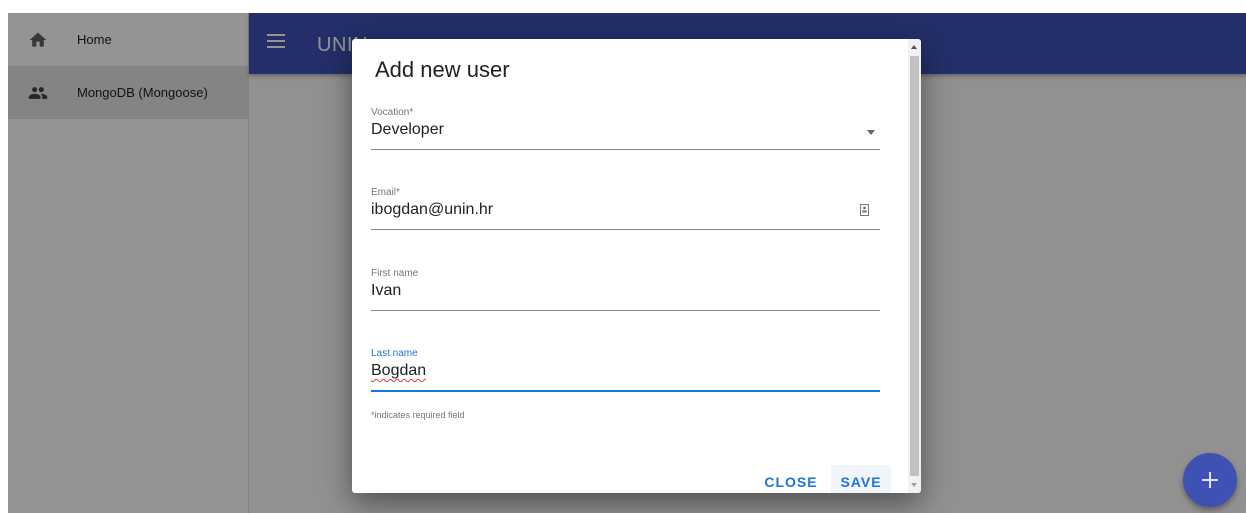 The height and width of the screenshot is (513, 1246). Describe the element at coordinates (394, 353) in the screenshot. I see `last-name-label: Last name` at that location.